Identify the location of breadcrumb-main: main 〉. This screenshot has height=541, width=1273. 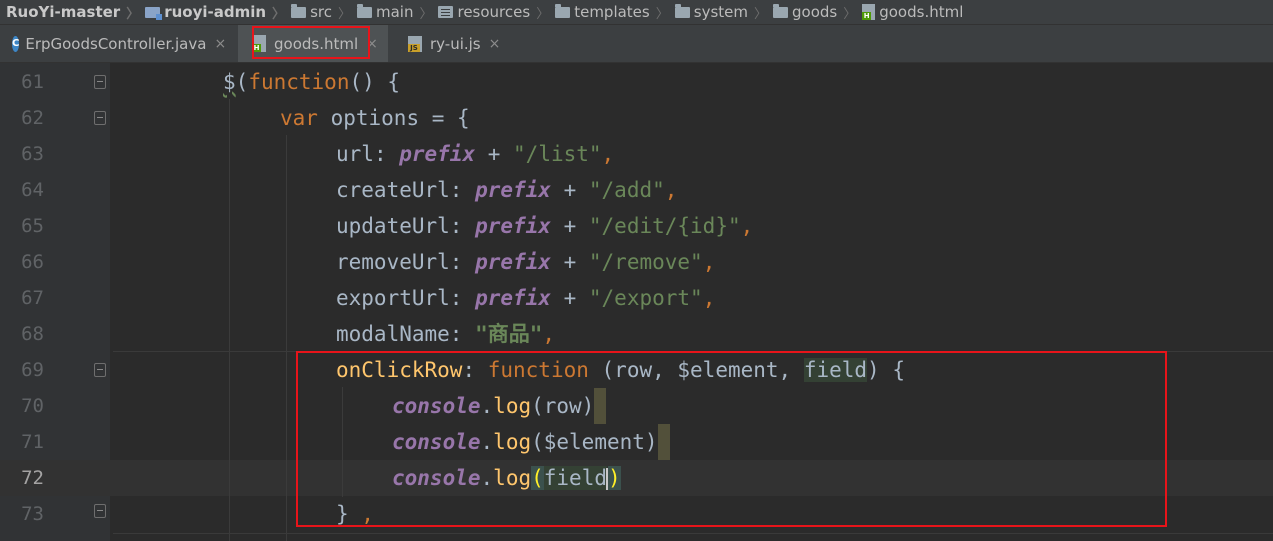
(391, 12).